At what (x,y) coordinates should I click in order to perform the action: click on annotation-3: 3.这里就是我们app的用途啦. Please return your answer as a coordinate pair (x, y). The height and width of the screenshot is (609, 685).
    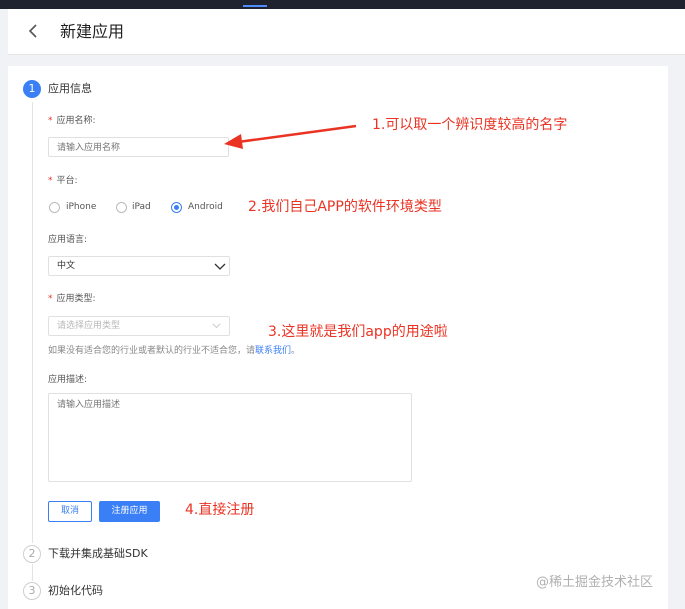
    Looking at the image, I should click on (358, 332).